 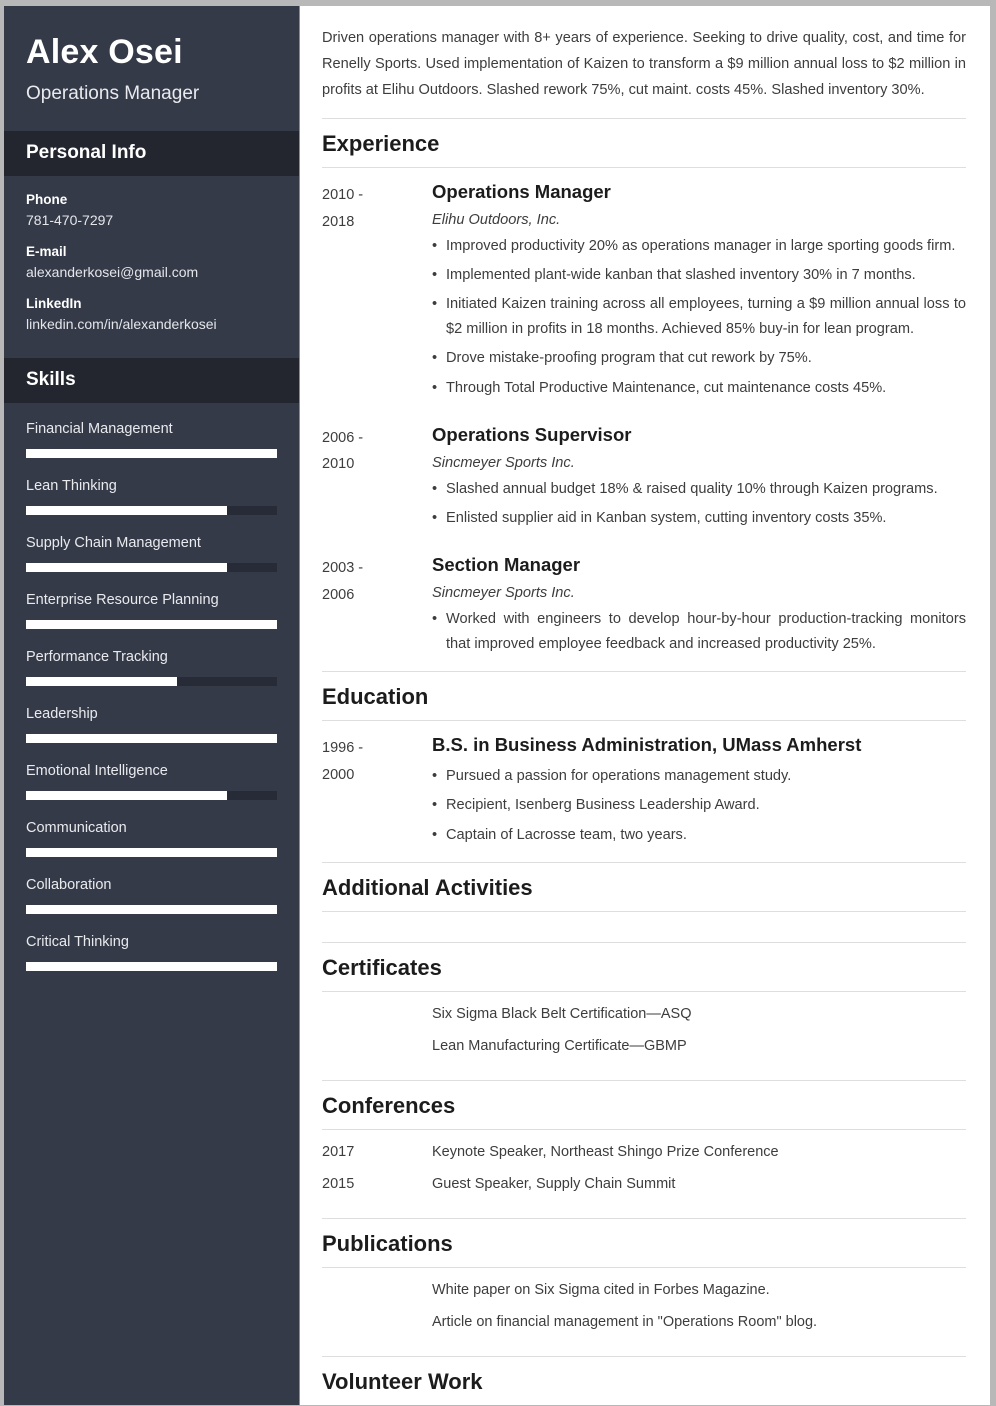 What do you see at coordinates (62, 714) in the screenshot?
I see `skill-label: Leadership` at bounding box center [62, 714].